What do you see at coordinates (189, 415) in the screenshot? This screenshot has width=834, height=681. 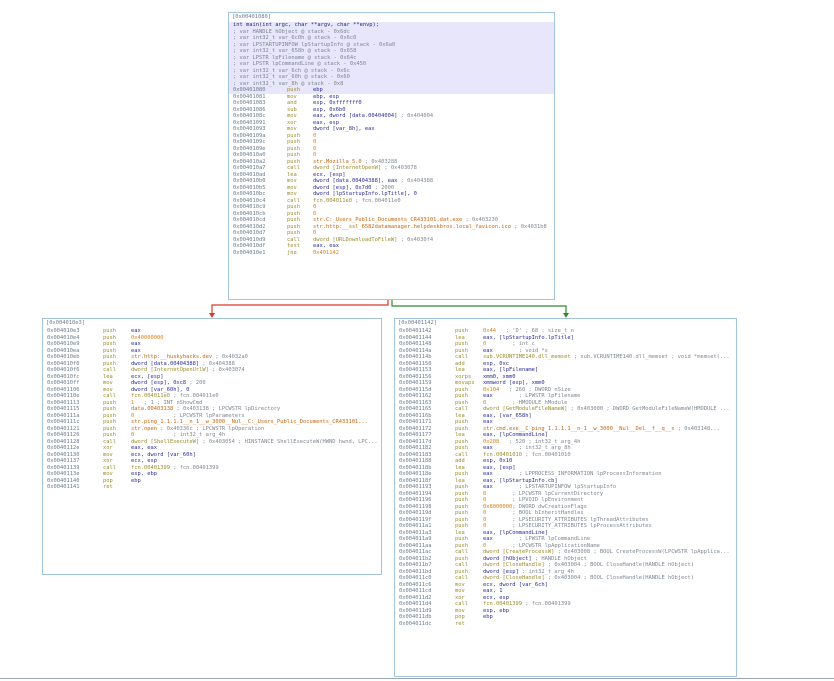 I see `instruction-comment: ; LPCWSTR lpParameters` at bounding box center [189, 415].